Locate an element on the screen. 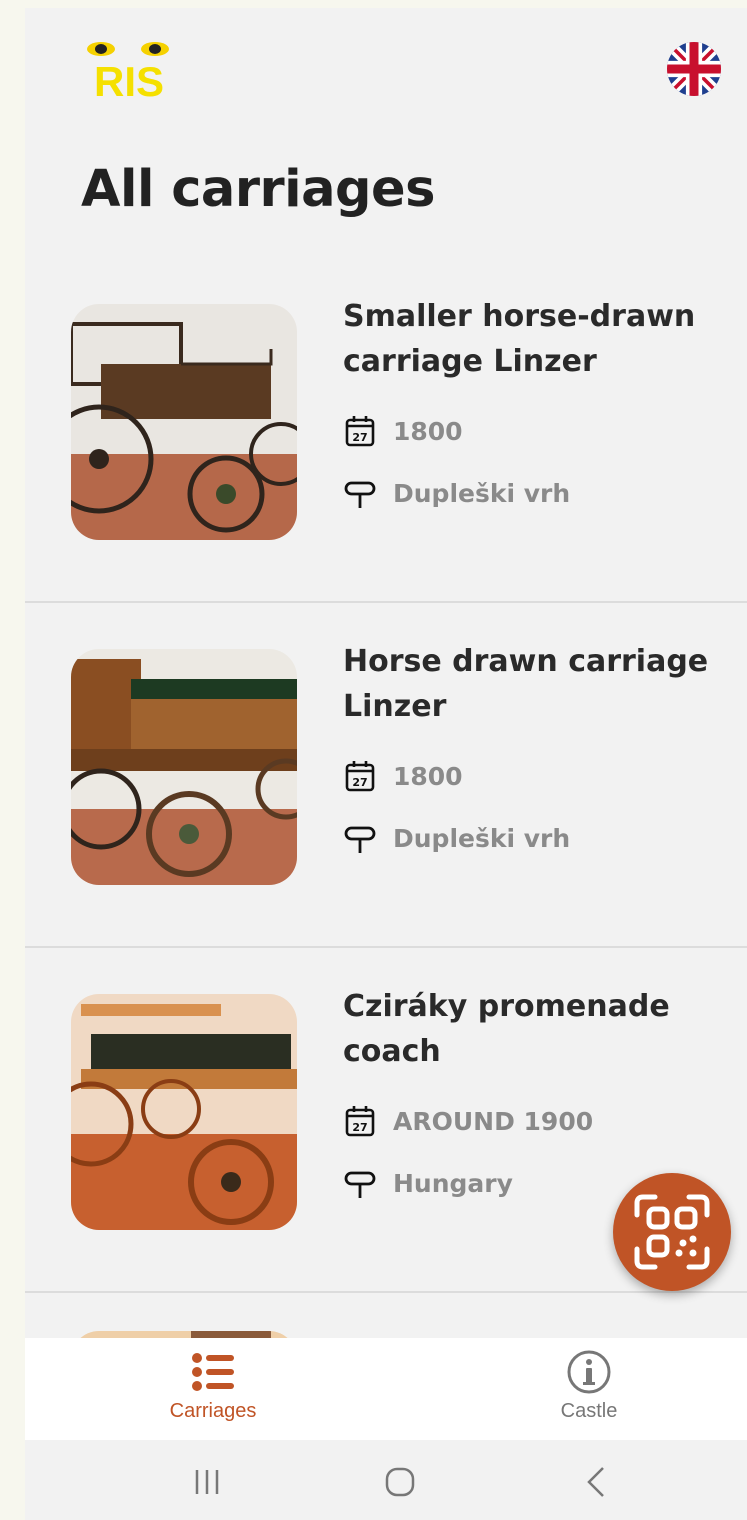 This screenshot has width=747, height=1520. qr-scan-icon is located at coordinates (672, 1232).